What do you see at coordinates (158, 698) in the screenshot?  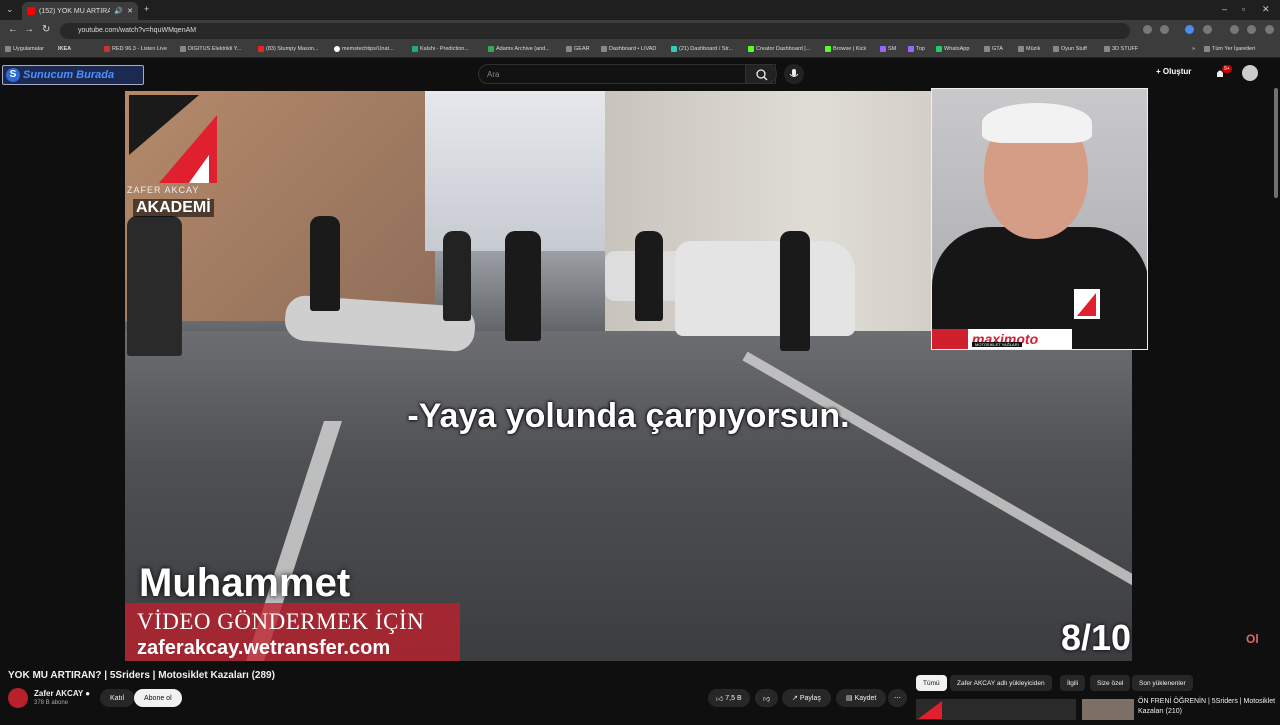 I see `subscribe-button: Abone ol` at bounding box center [158, 698].